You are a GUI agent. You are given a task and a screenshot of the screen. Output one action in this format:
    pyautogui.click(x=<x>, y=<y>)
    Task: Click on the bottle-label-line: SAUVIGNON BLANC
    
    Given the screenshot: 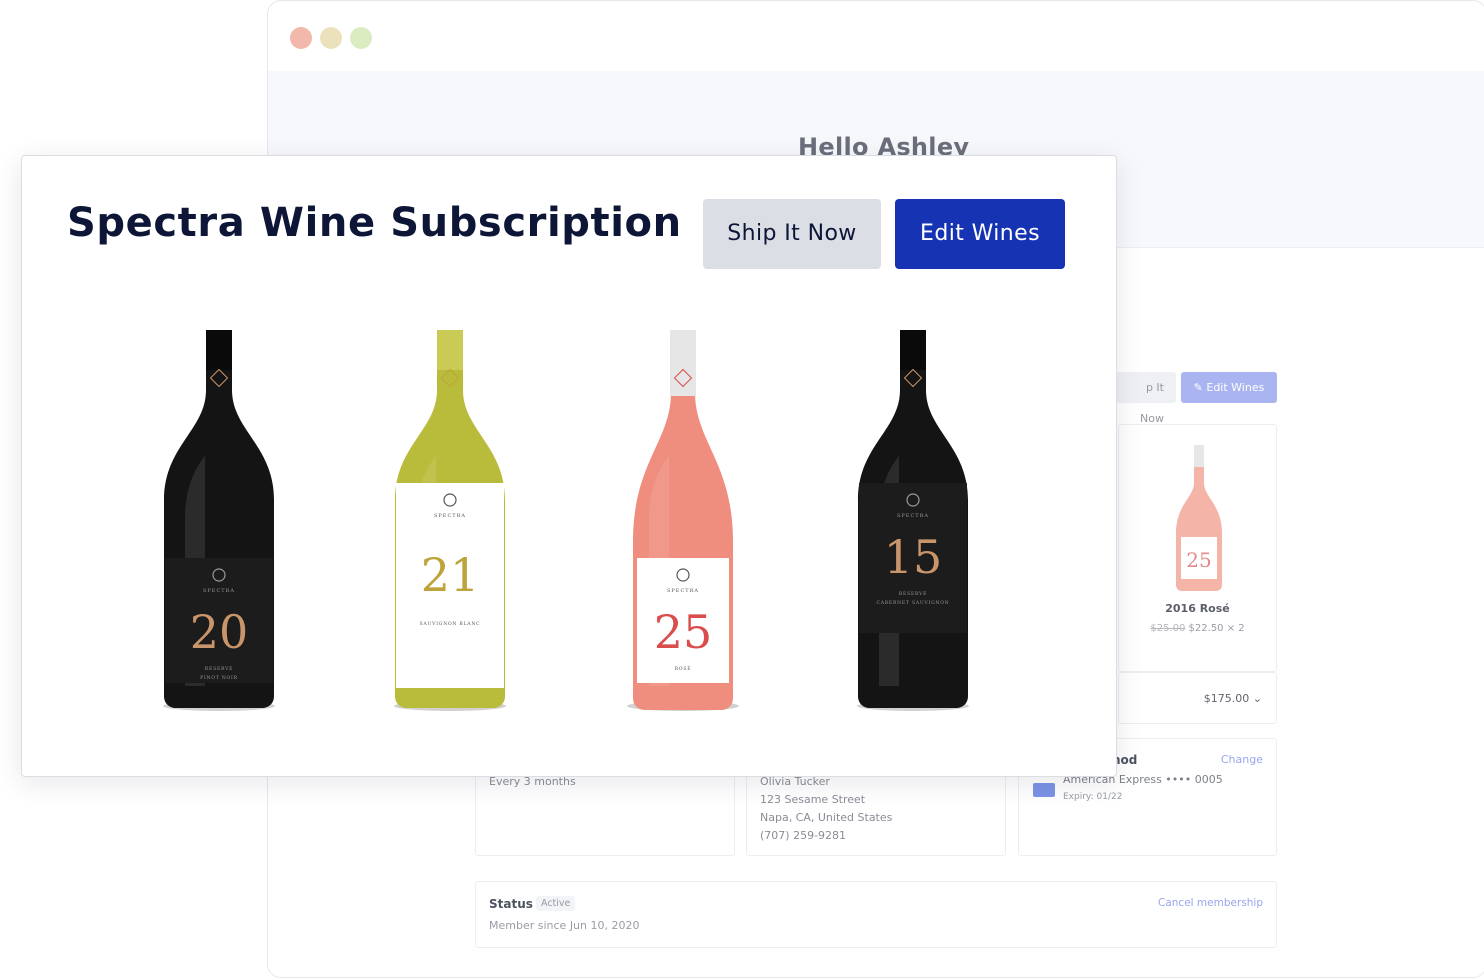 What is the action you would take?
    pyautogui.click(x=450, y=624)
    